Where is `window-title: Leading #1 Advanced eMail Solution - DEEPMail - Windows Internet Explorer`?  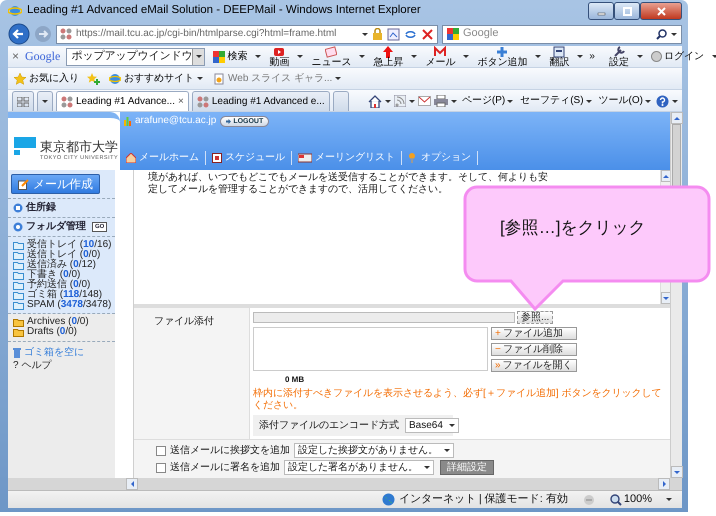
window-title: Leading #1 Advanced eMail Solution - DEEPMail - Windows Internet Explorer is located at coordinates (224, 11).